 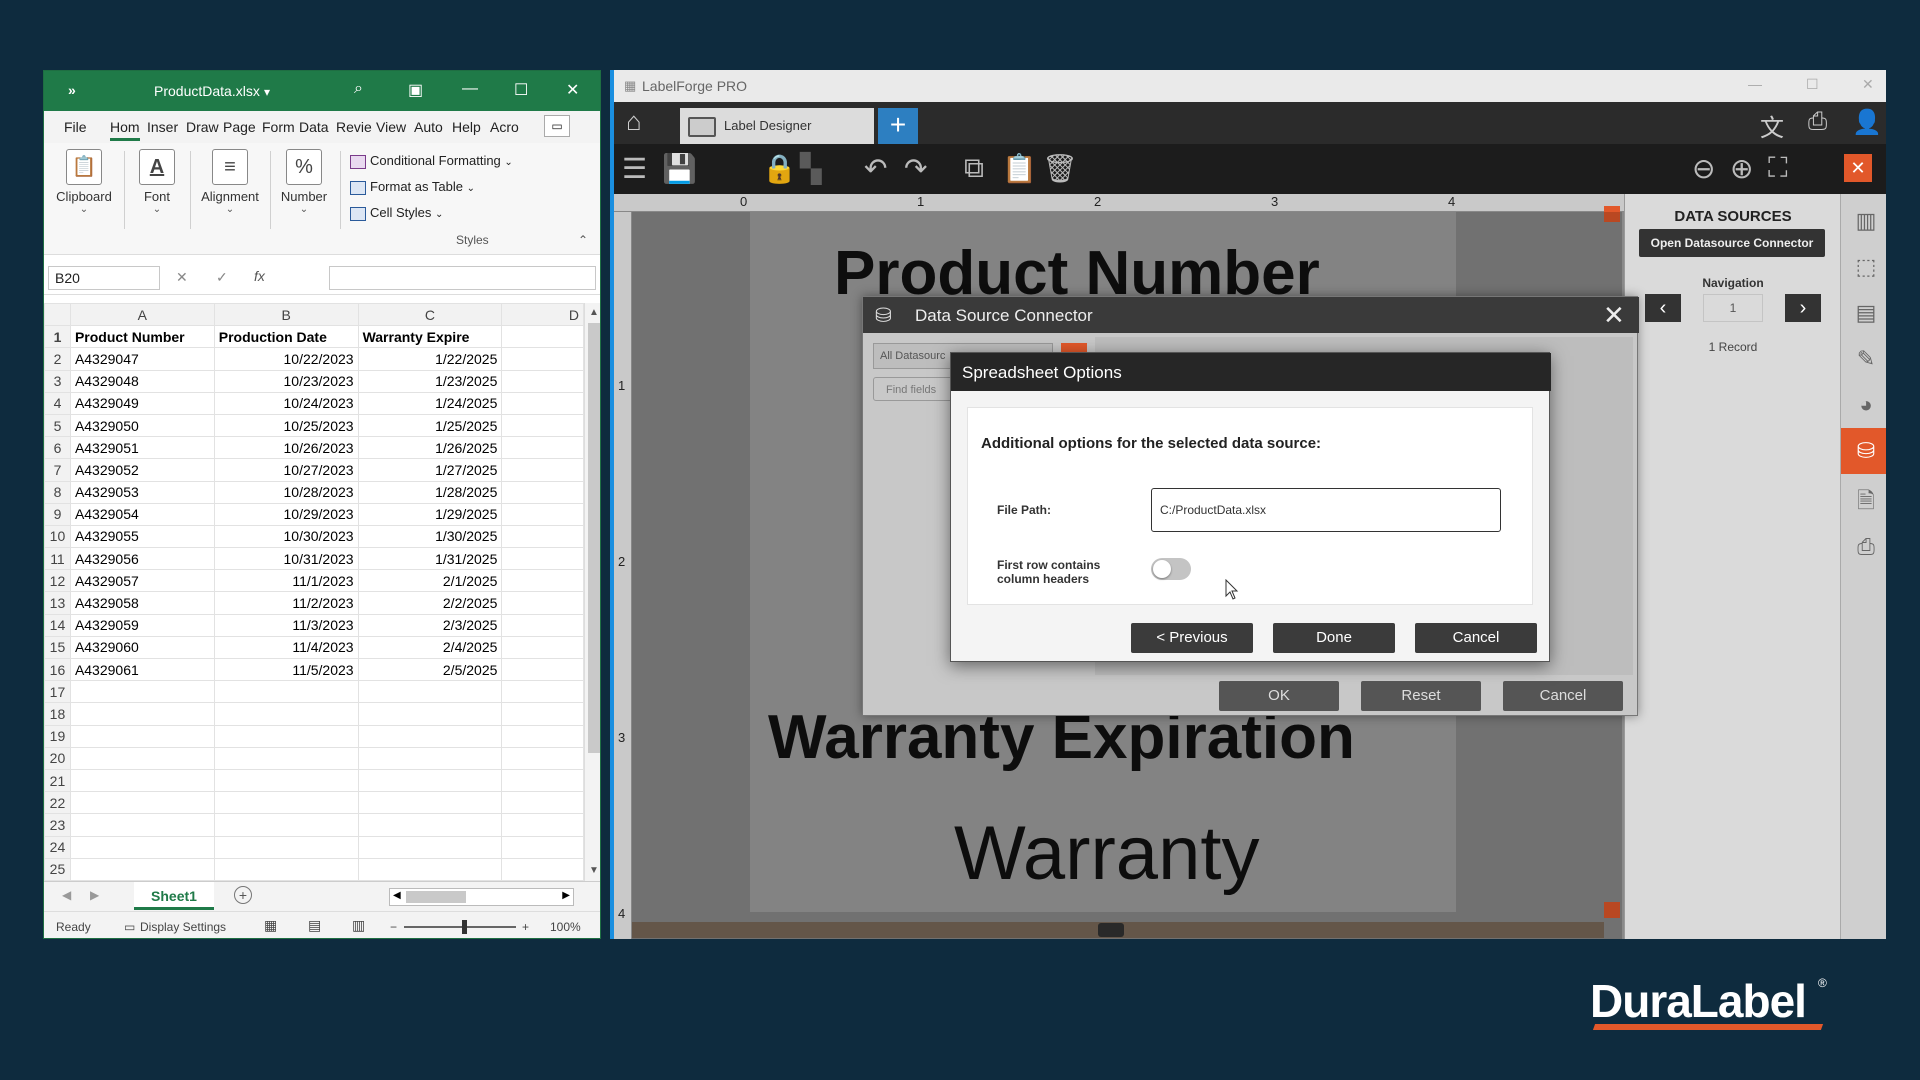 I want to click on row-header: 11, so click(x=57, y=559).